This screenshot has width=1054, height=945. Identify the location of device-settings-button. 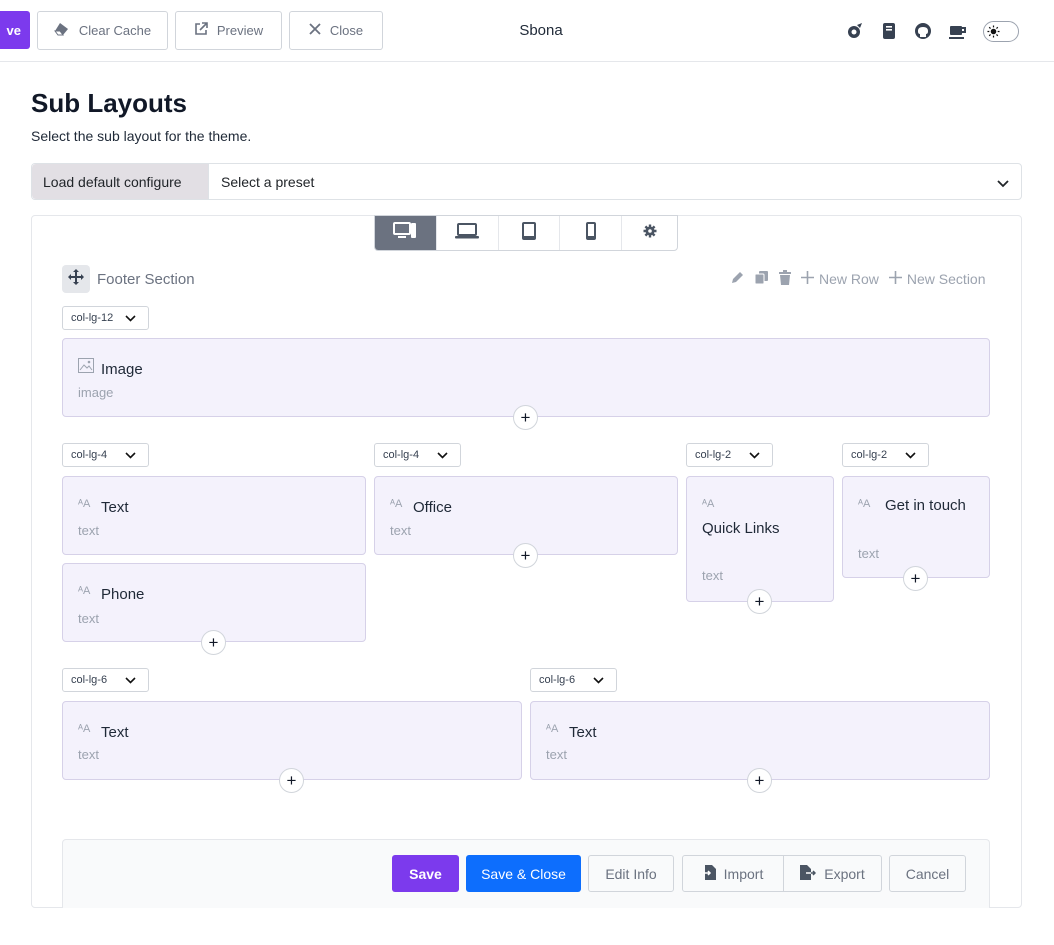
(649, 233).